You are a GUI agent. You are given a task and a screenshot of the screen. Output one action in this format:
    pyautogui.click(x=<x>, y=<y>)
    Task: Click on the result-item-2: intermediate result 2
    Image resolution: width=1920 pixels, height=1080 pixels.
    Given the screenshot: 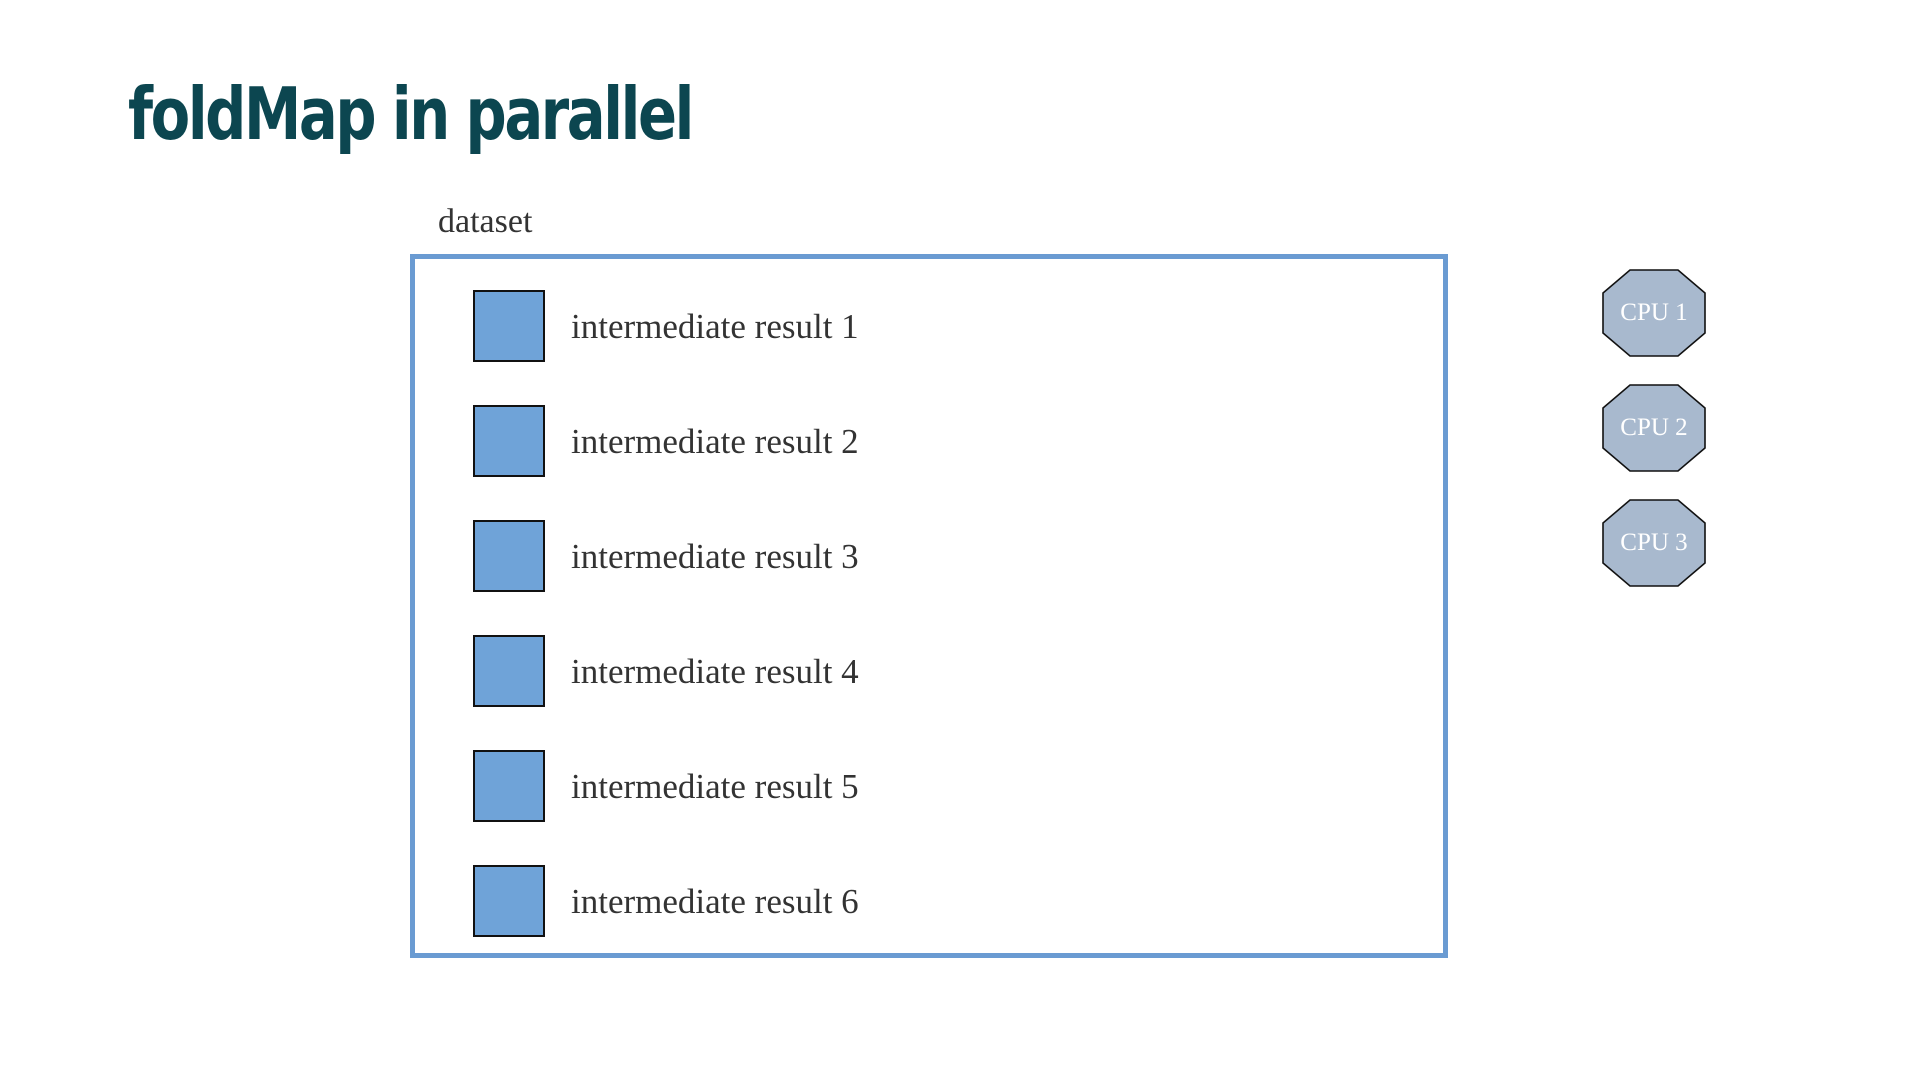 What is the action you would take?
    pyautogui.click(x=666, y=441)
    